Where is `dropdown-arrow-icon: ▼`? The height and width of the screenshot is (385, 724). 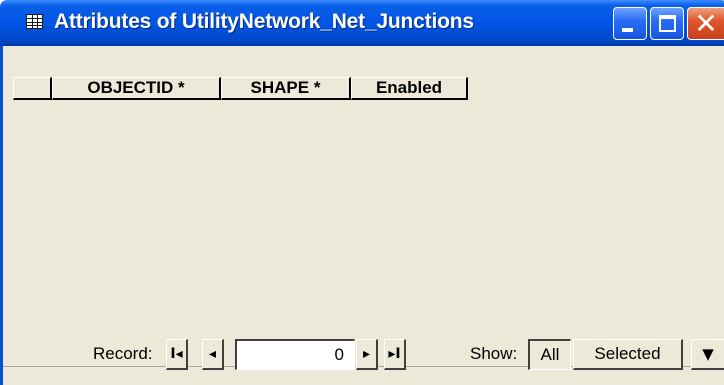
dropdown-arrow-icon: ▼ is located at coordinates (708, 354).